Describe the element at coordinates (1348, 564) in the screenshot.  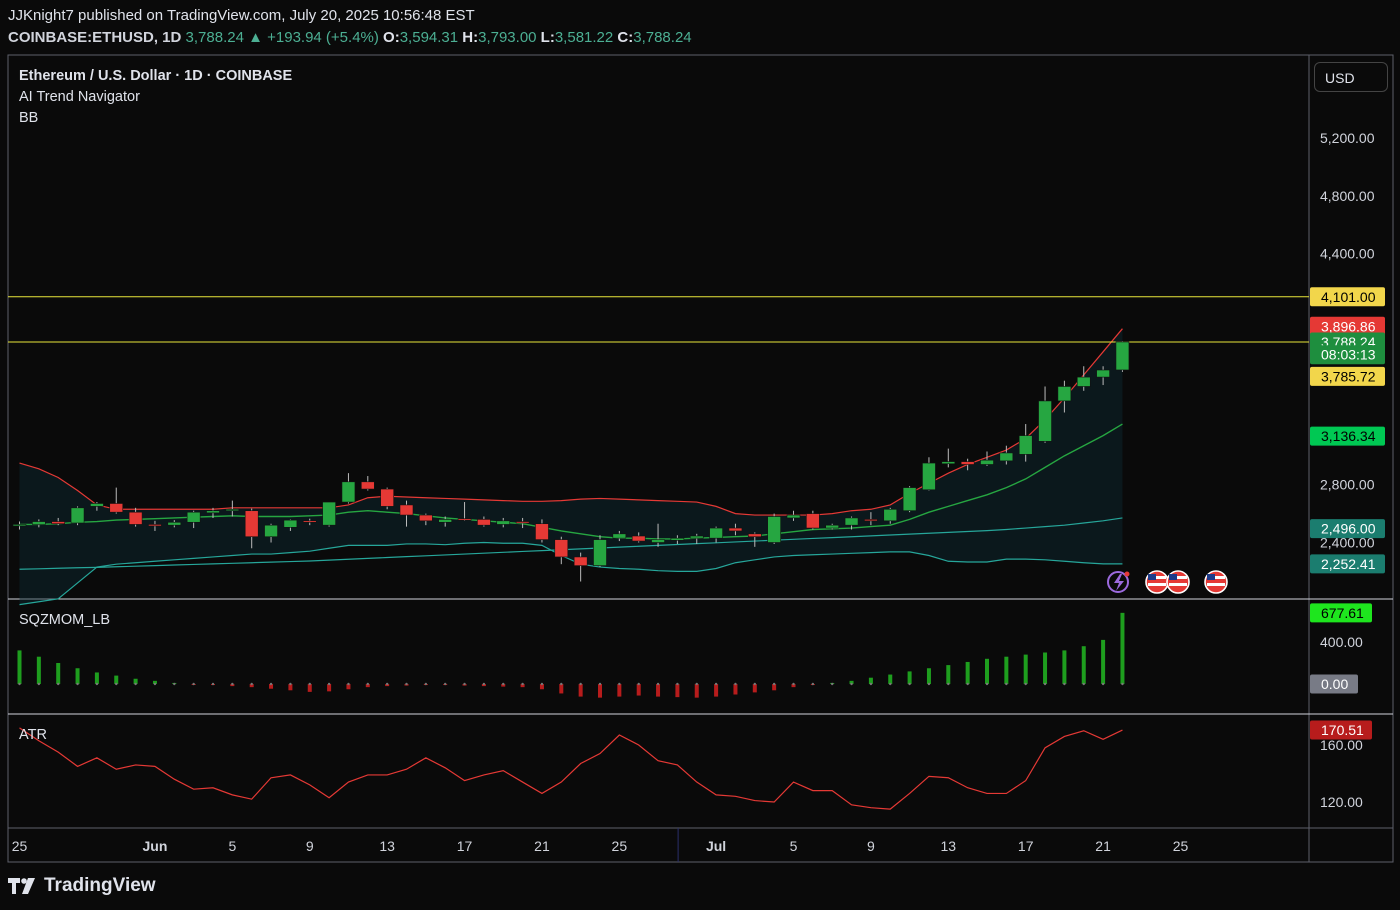
I see `price-label-text: 2,252.41` at that location.